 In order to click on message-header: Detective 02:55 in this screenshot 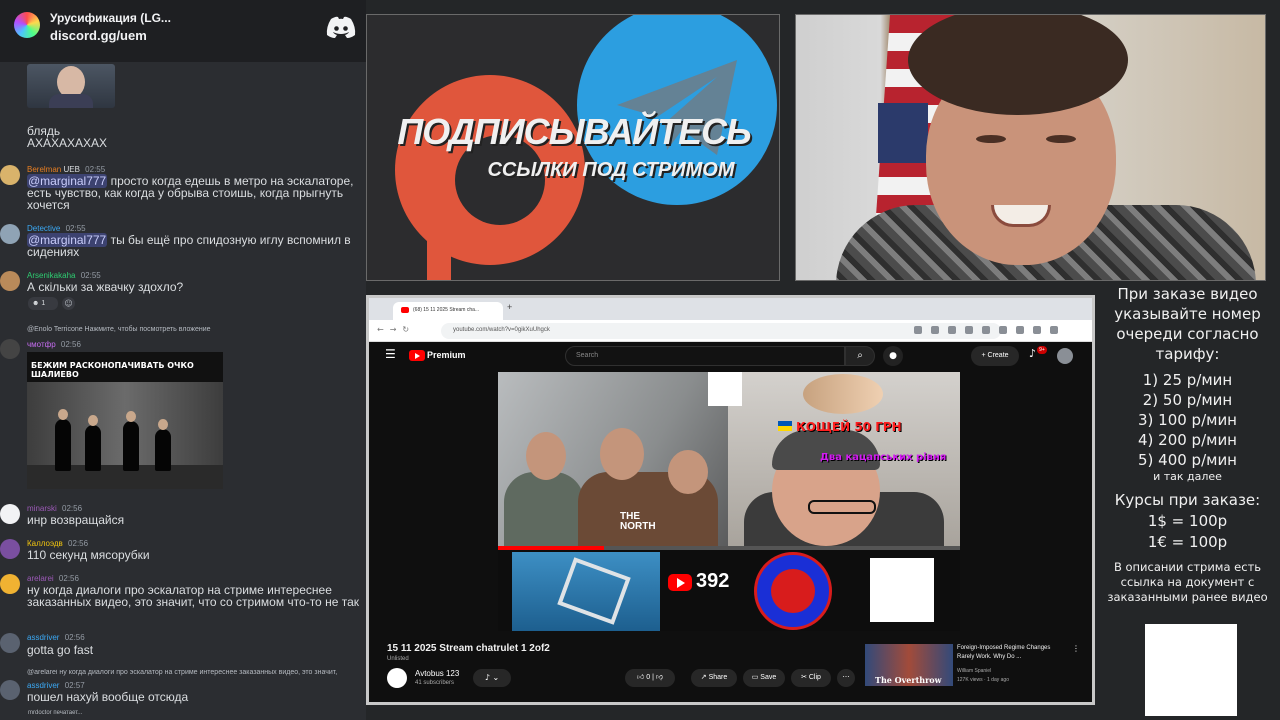, I will do `click(56, 228)`.